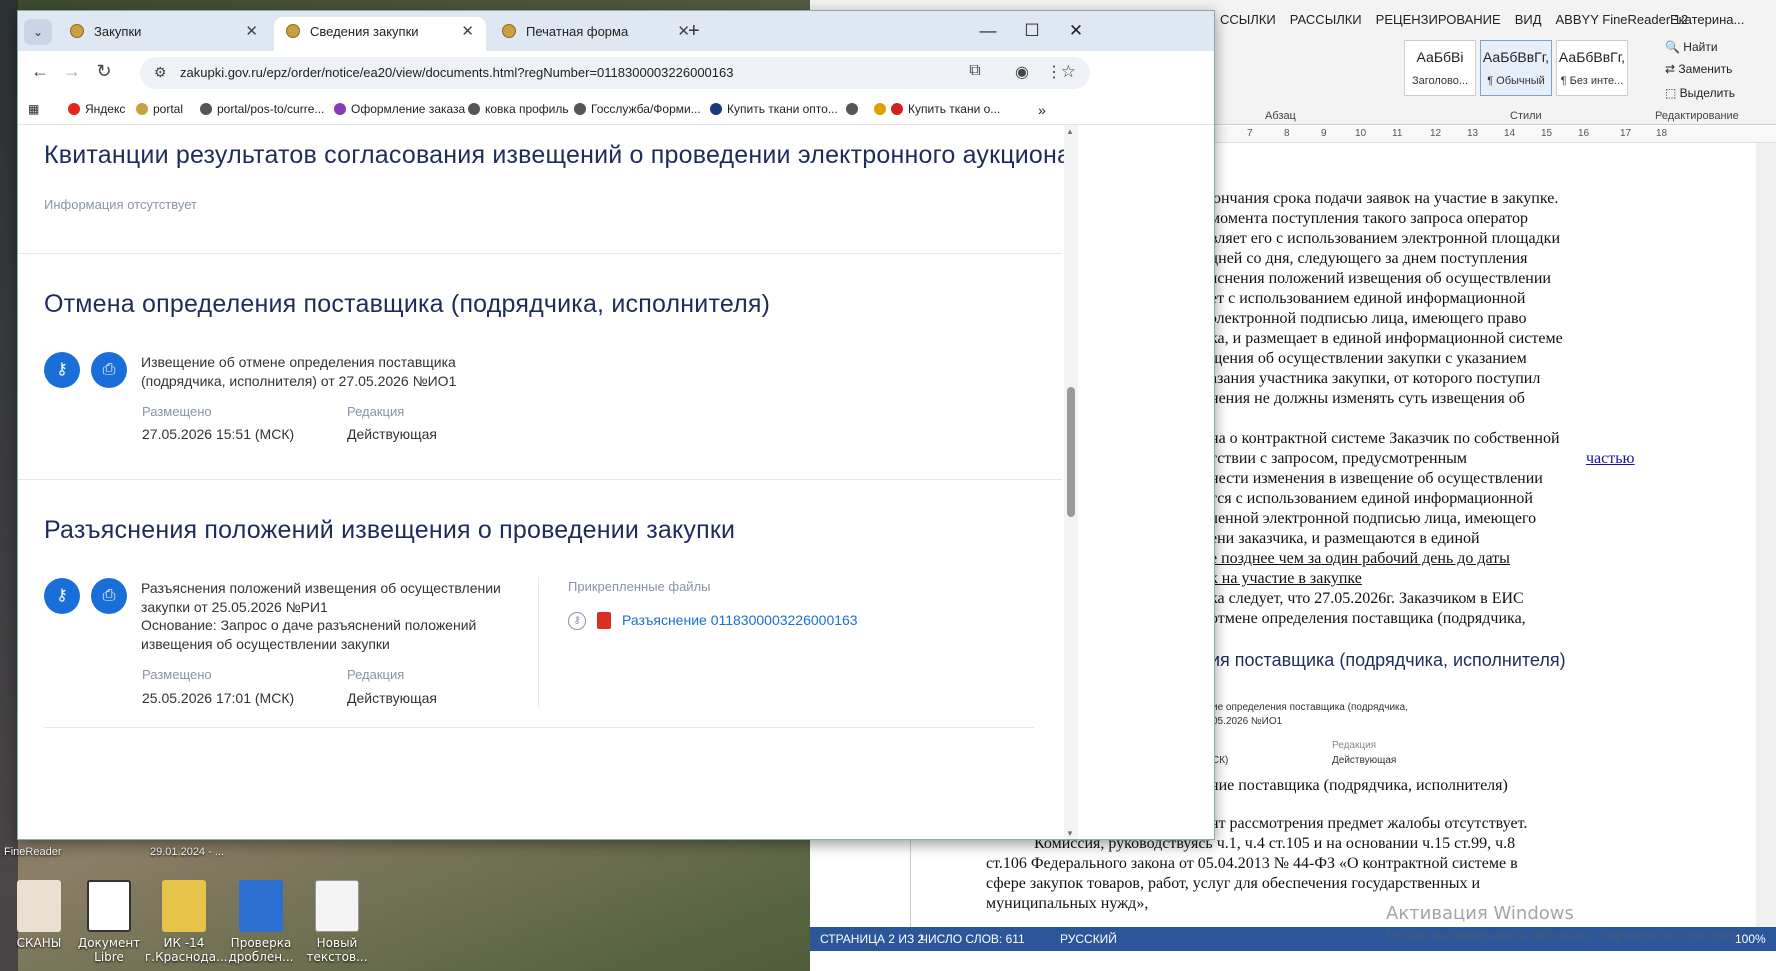 The width and height of the screenshot is (1776, 971). I want to click on style-normal: АаБбВвГг, ¶ Обычный, so click(1516, 68).